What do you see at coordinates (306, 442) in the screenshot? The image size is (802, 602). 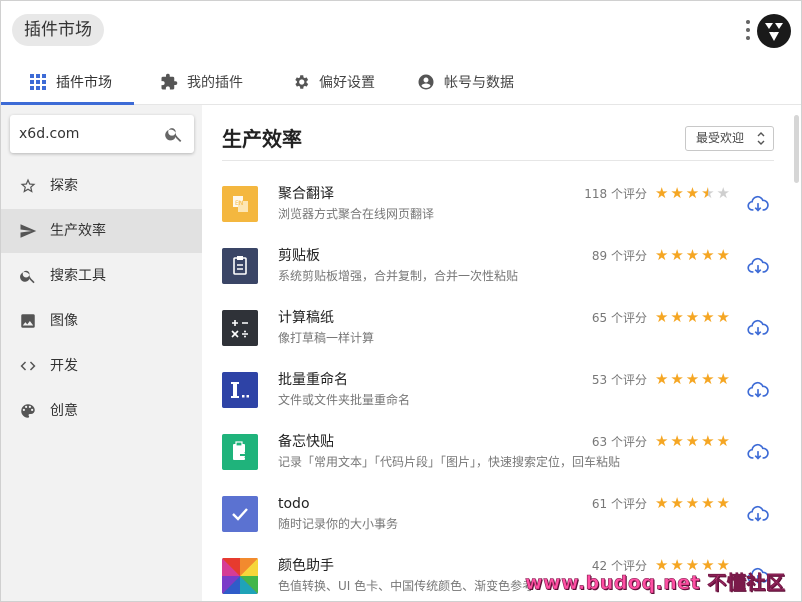 I see `plugin-name: 备忘快贴` at bounding box center [306, 442].